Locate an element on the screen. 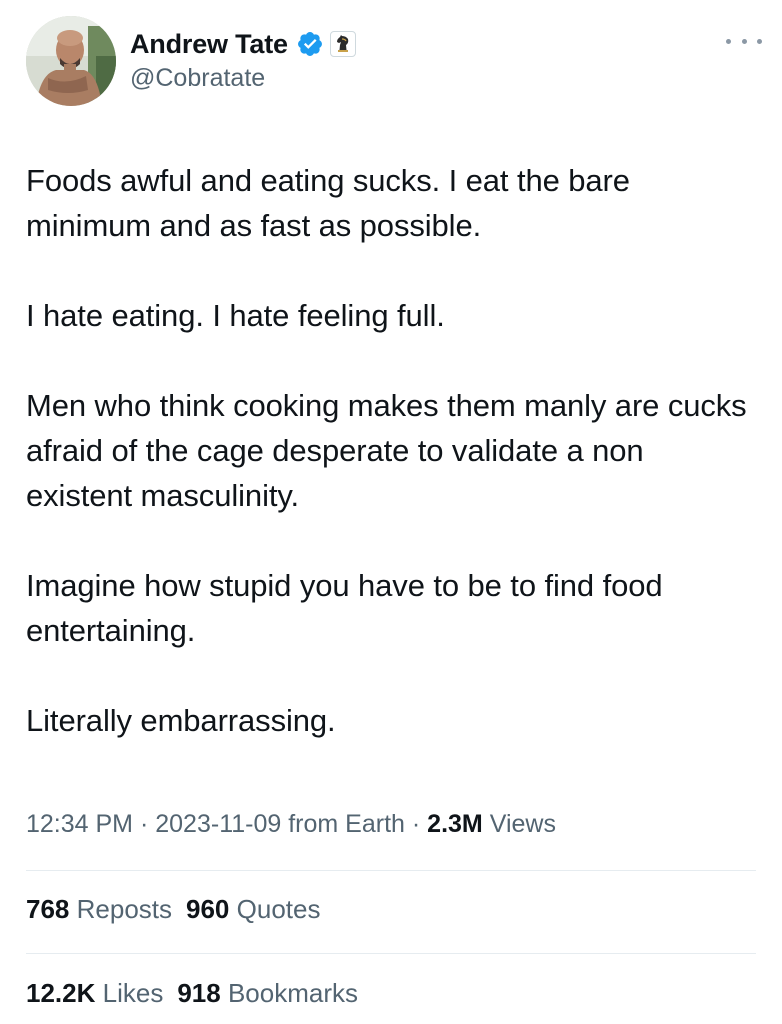 The width and height of the screenshot is (782, 1024). repost-quote-stats: 768 Reposts 960 Quotes is located at coordinates (173, 909).